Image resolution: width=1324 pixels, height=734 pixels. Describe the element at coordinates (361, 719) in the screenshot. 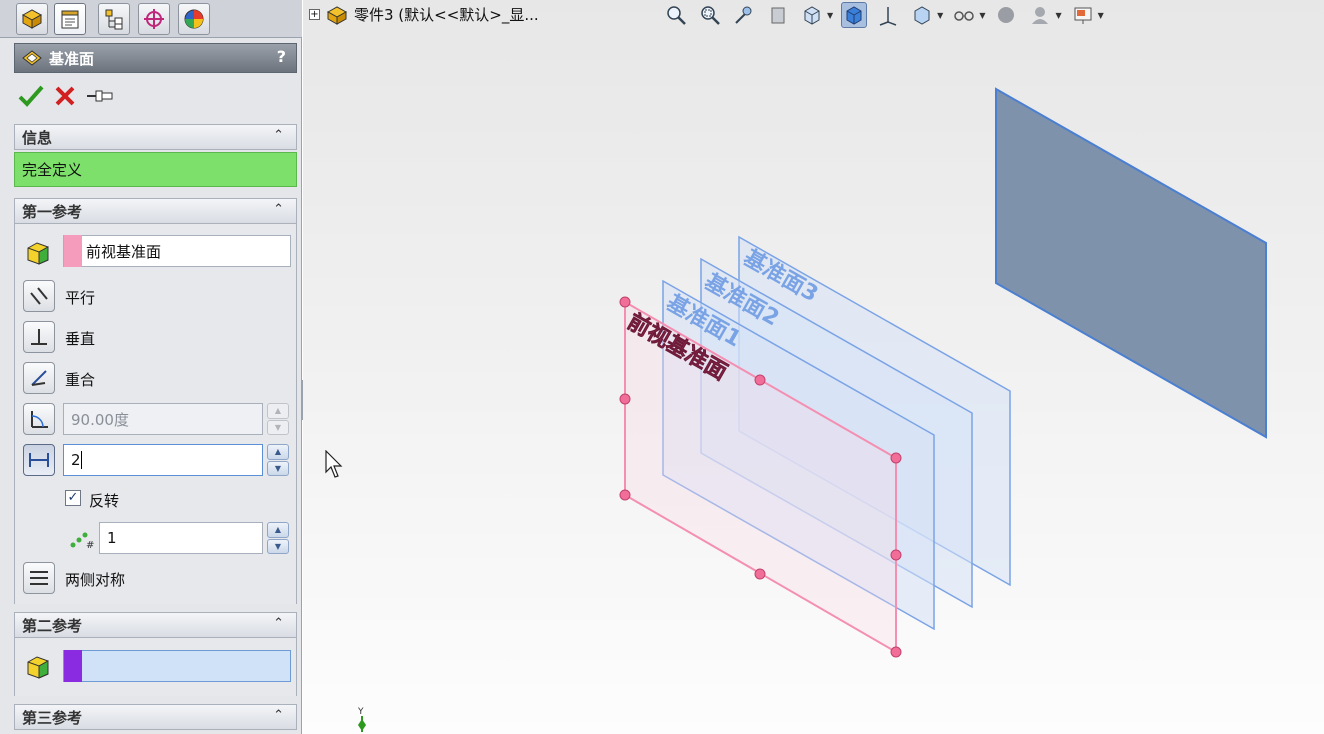

I see `coordinate-triad-icon: Y` at that location.